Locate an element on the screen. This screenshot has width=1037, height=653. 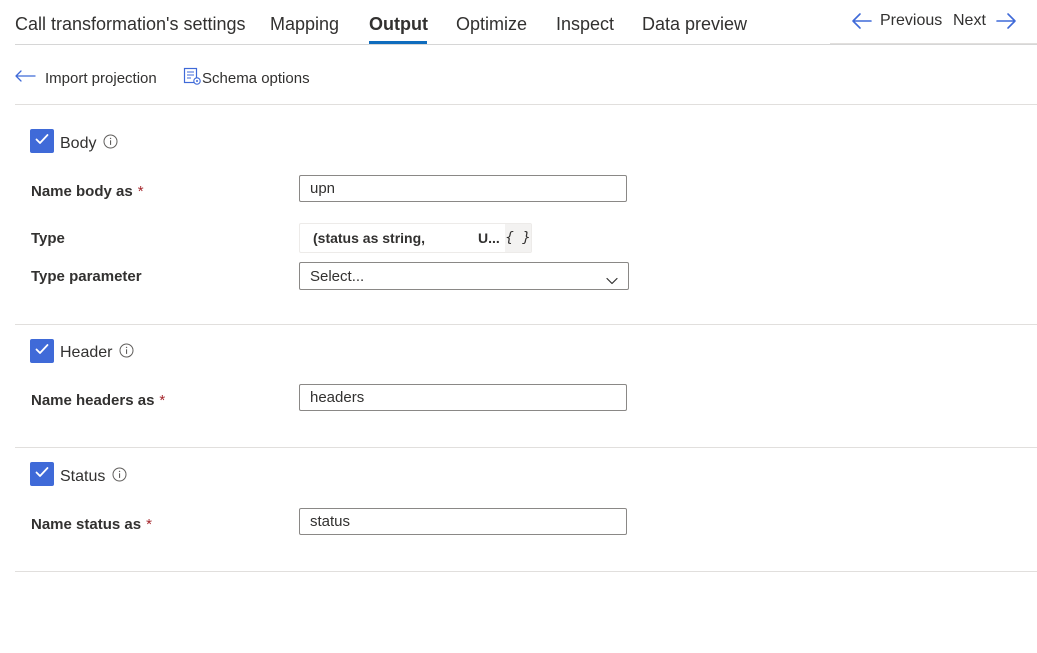
tab-optimize: Optimize is located at coordinates (491, 24).